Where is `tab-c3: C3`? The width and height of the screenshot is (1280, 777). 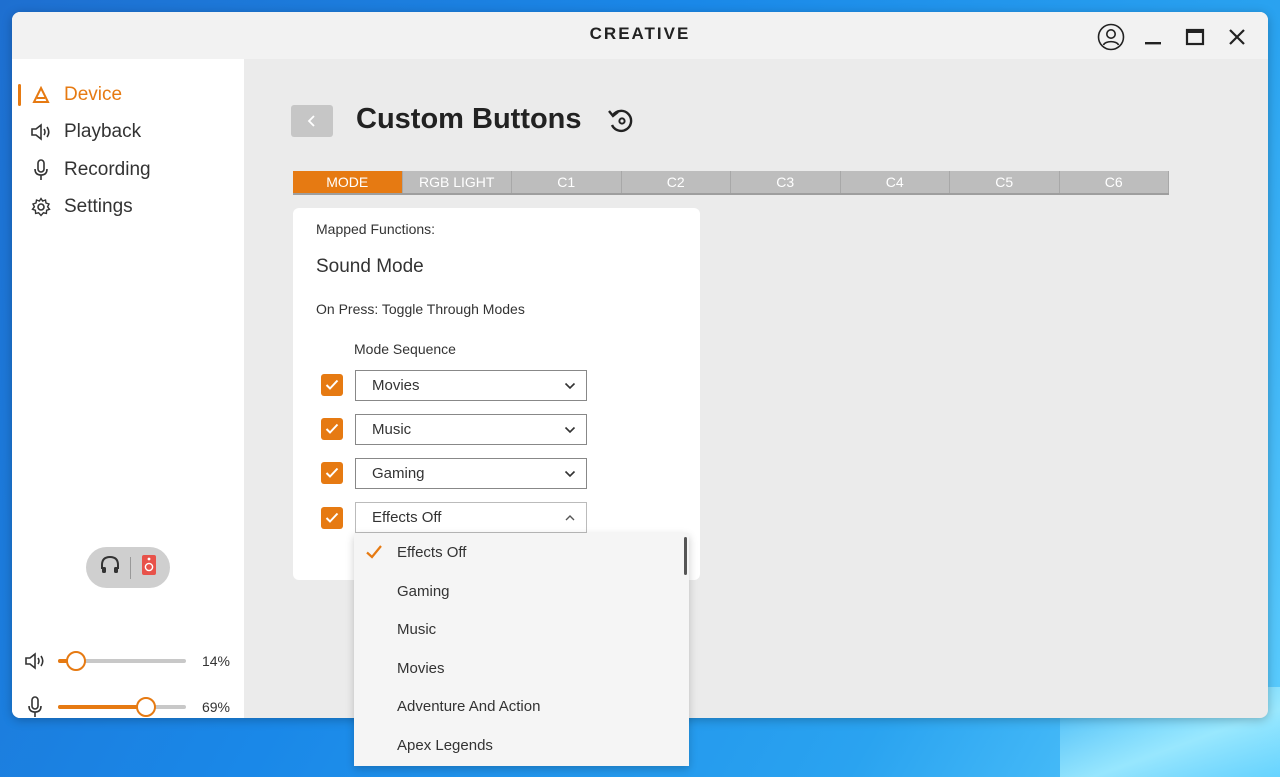
tab-c3: C3 is located at coordinates (786, 182).